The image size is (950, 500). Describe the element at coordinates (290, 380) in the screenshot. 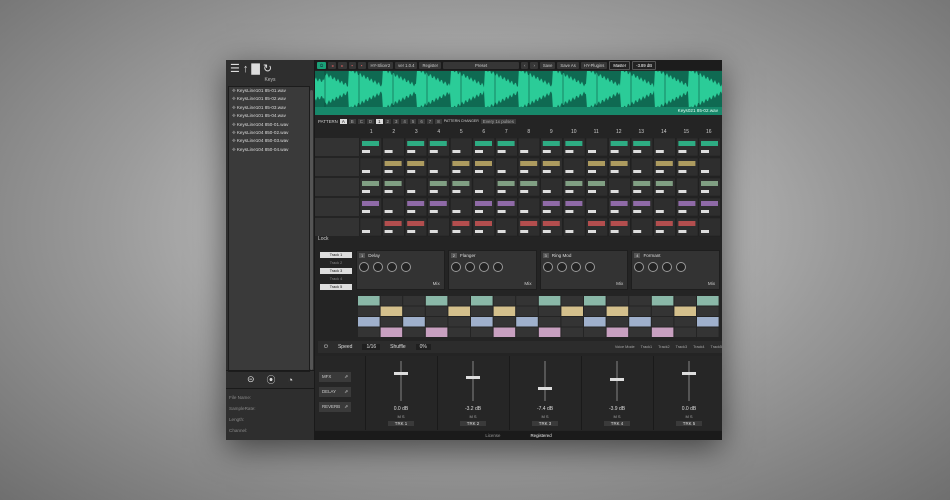

I see `volume-knob-icon: ◔` at that location.